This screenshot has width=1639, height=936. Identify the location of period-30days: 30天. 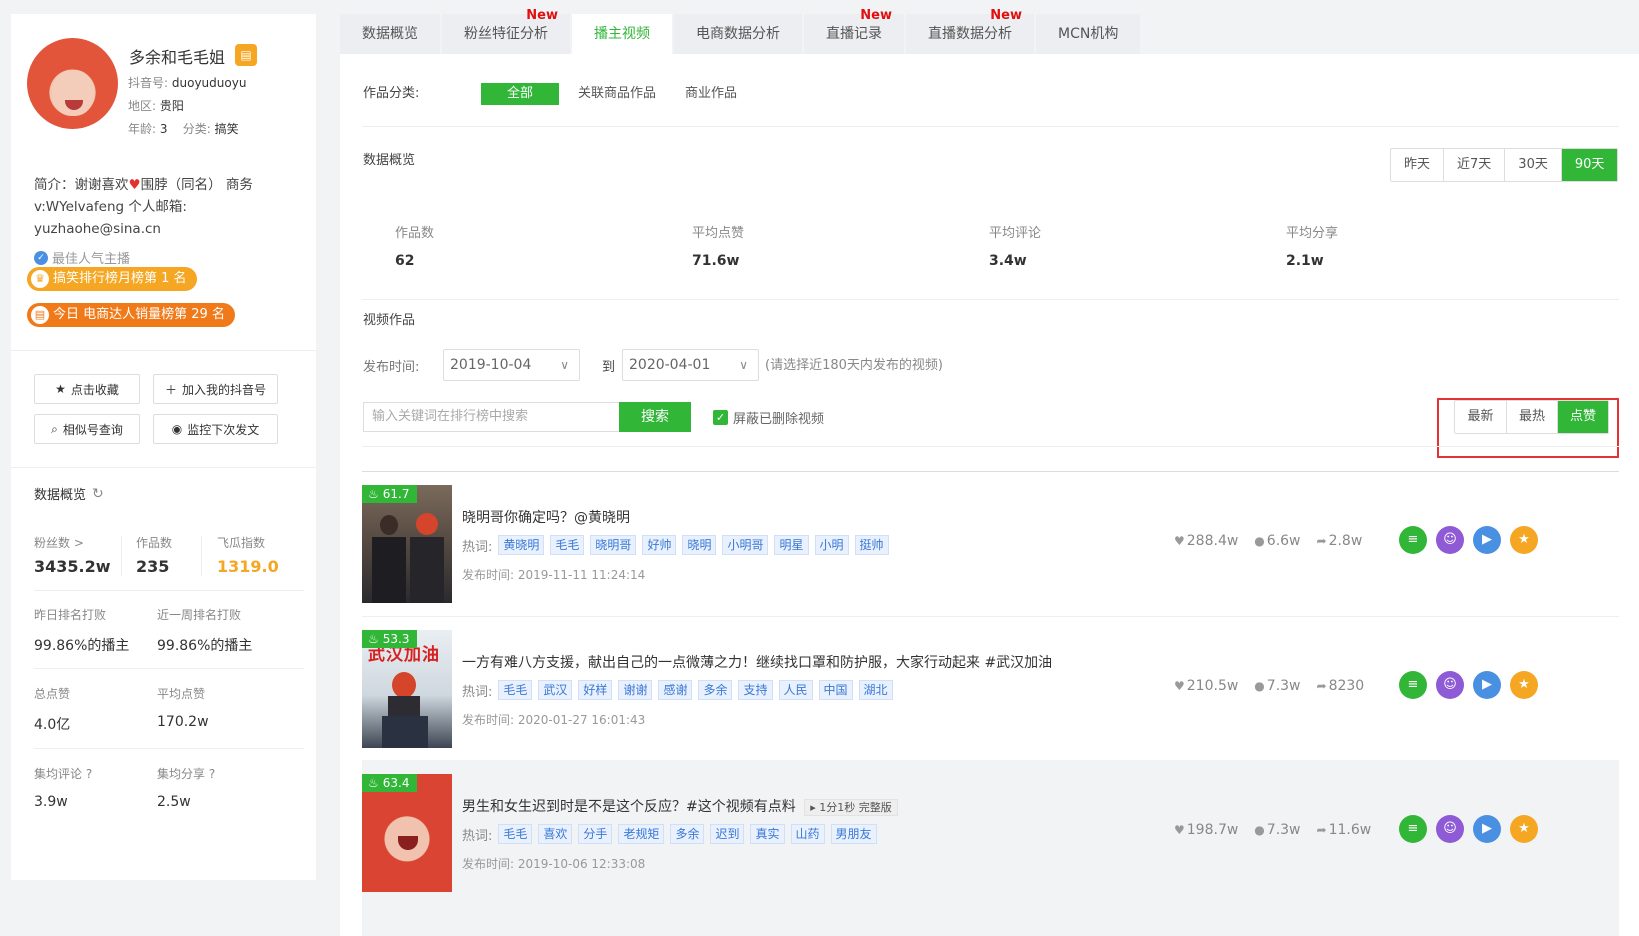
(1532, 165).